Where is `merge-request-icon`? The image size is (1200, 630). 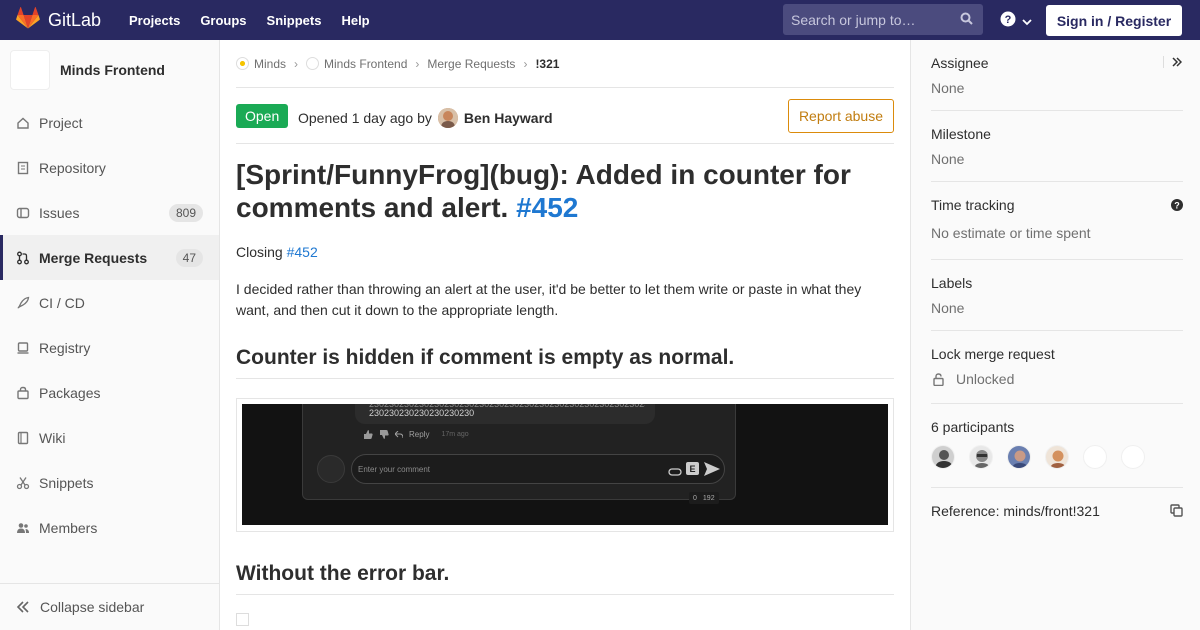
merge-request-icon is located at coordinates (23, 258).